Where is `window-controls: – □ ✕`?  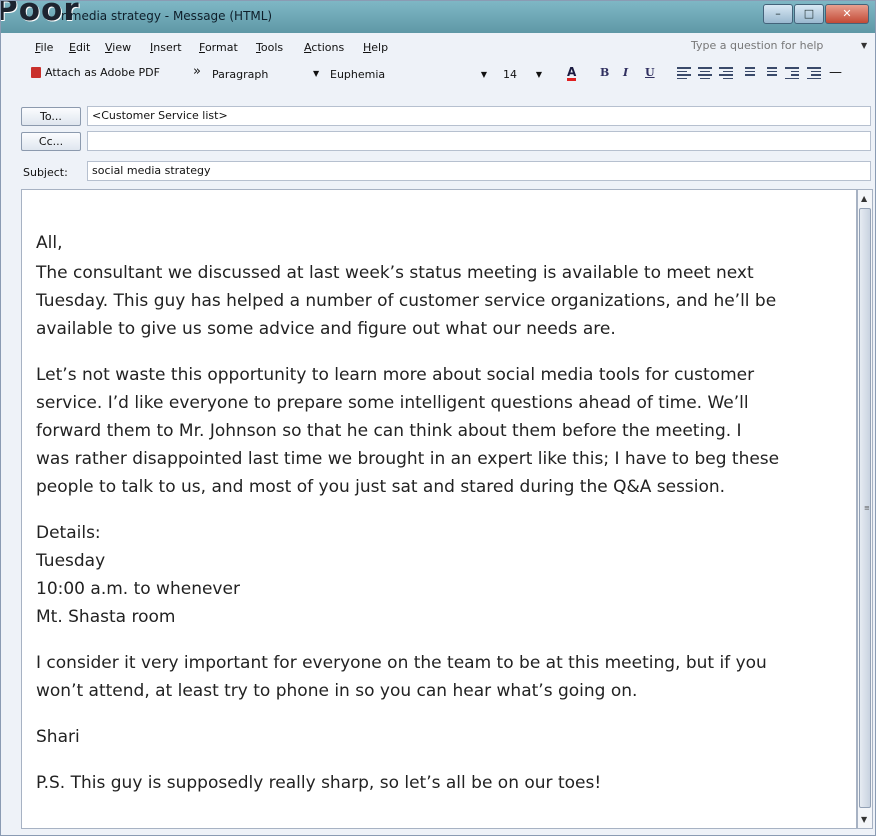
window-controls: – □ ✕ is located at coordinates (815, 14).